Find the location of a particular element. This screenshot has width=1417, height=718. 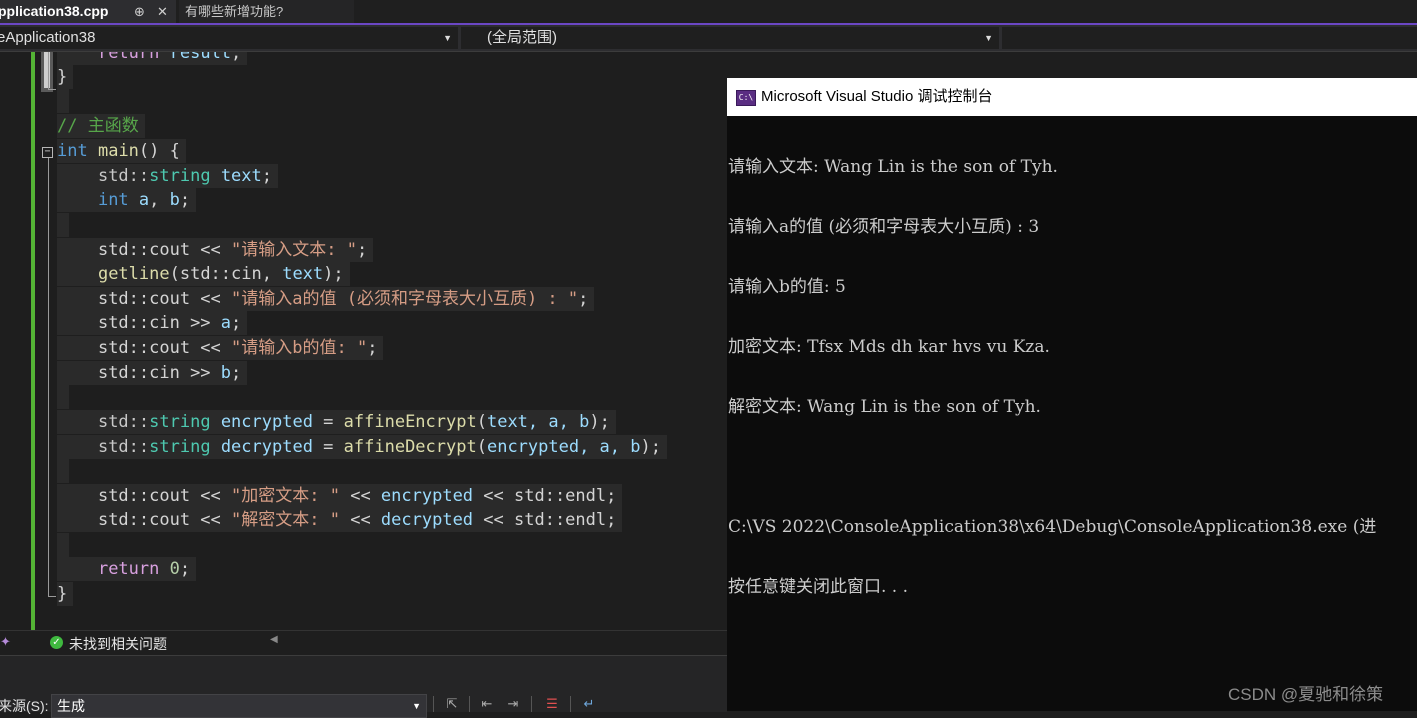

word-wrap-icon: ↵ is located at coordinates (589, 704).